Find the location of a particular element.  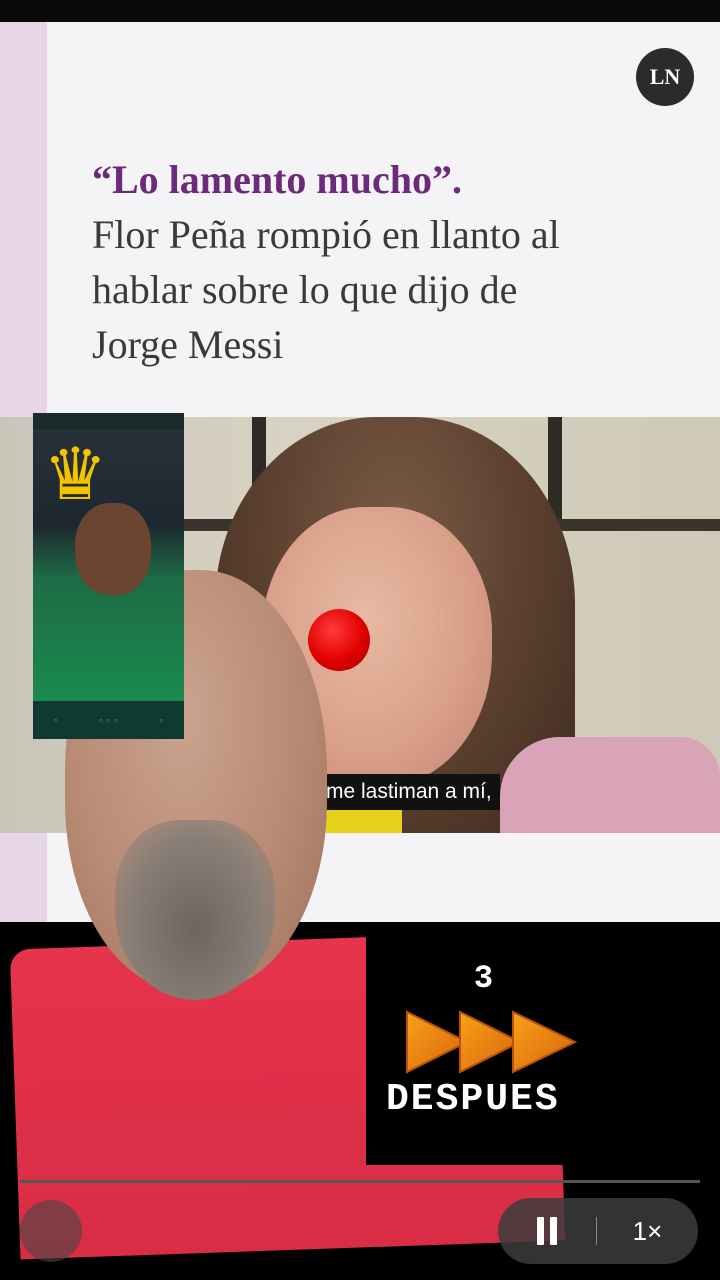

skip-count: 3 is located at coordinates (483, 978).